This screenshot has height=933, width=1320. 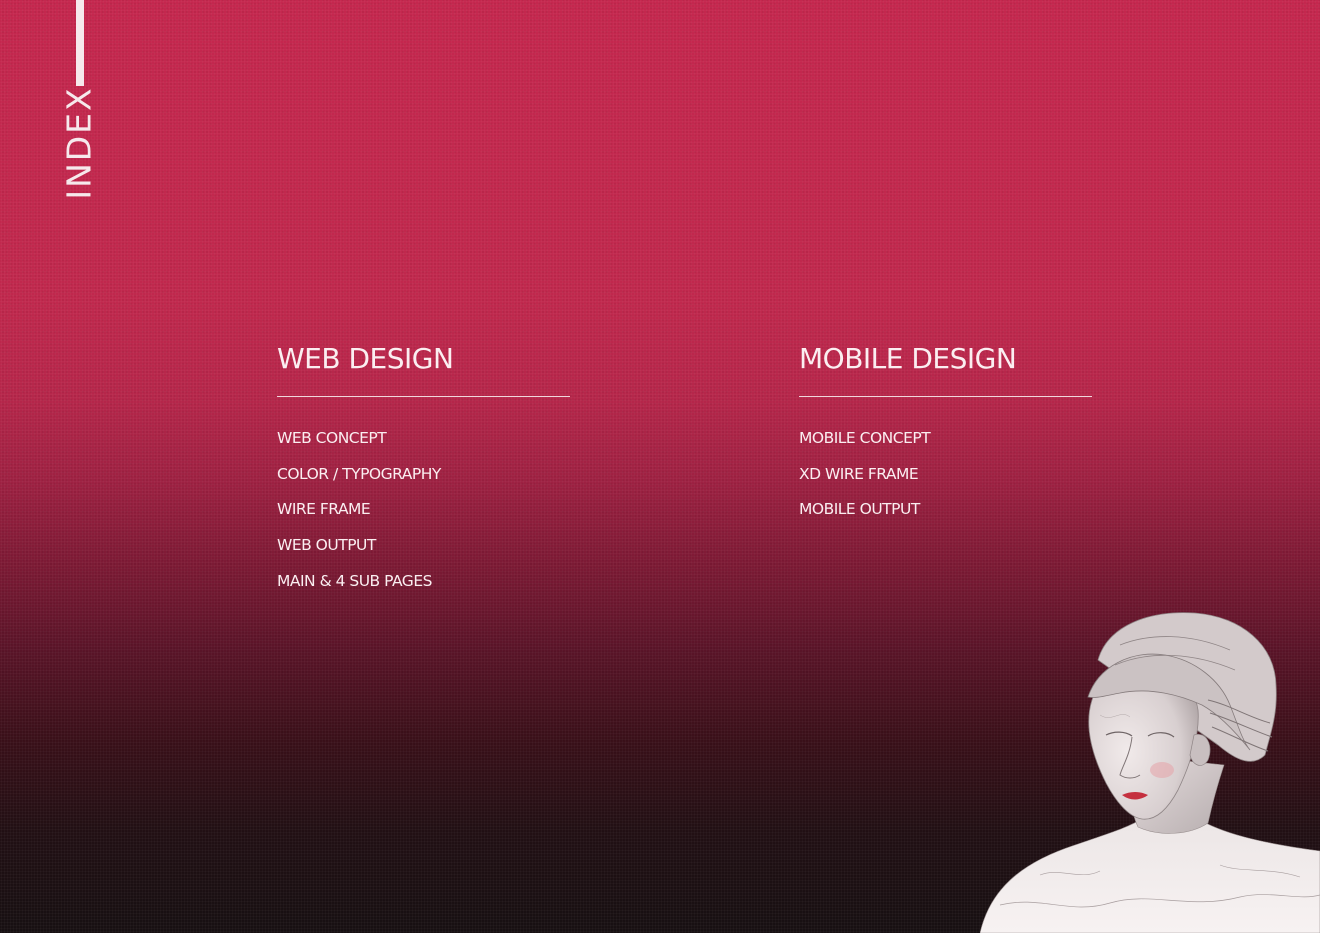 I want to click on mobile-design-title: MOBILE DESIGN, so click(x=908, y=358).